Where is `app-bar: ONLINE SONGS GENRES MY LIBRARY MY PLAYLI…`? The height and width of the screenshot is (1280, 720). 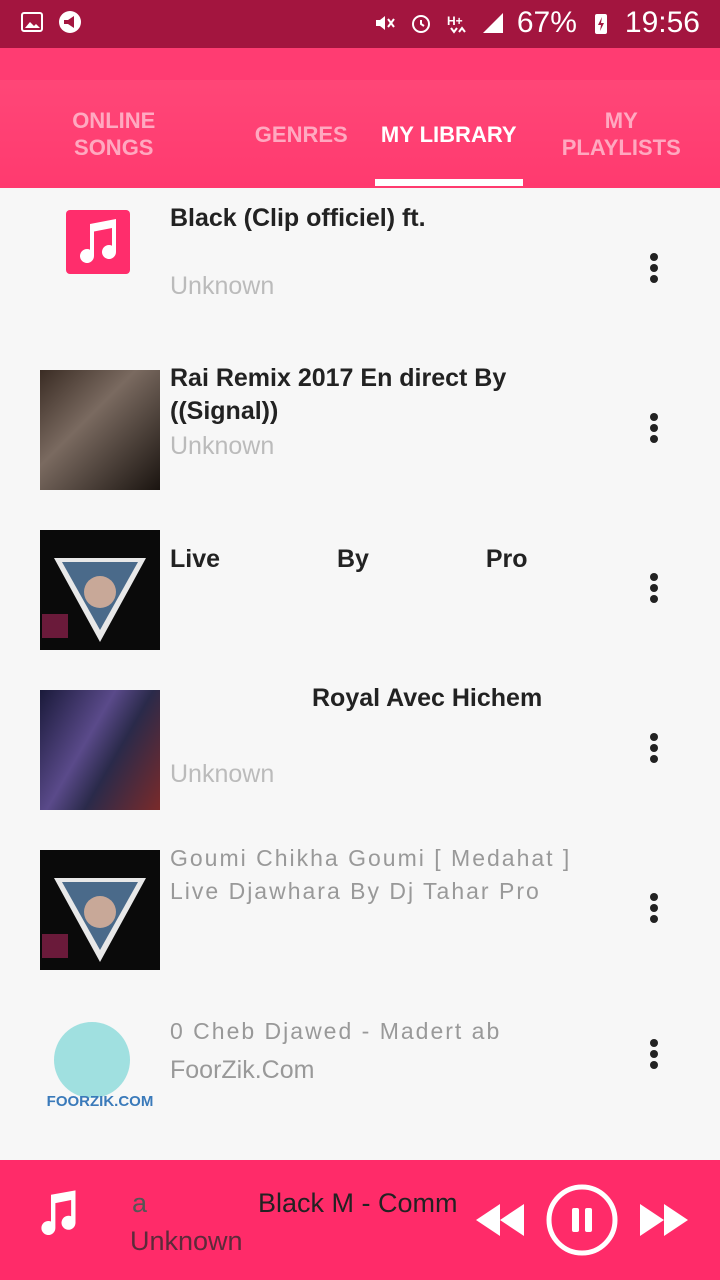 app-bar: ONLINE SONGS GENRES MY LIBRARY MY PLAYLI… is located at coordinates (360, 118).